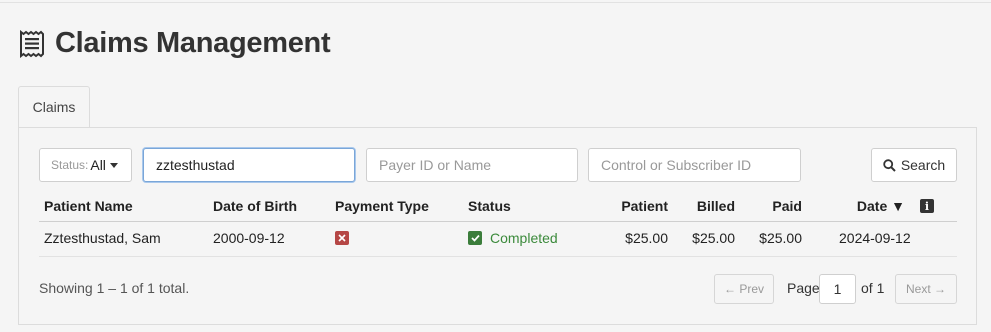 Image resolution: width=991 pixels, height=332 pixels. Describe the element at coordinates (342, 238) in the screenshot. I see `x-icon` at that location.